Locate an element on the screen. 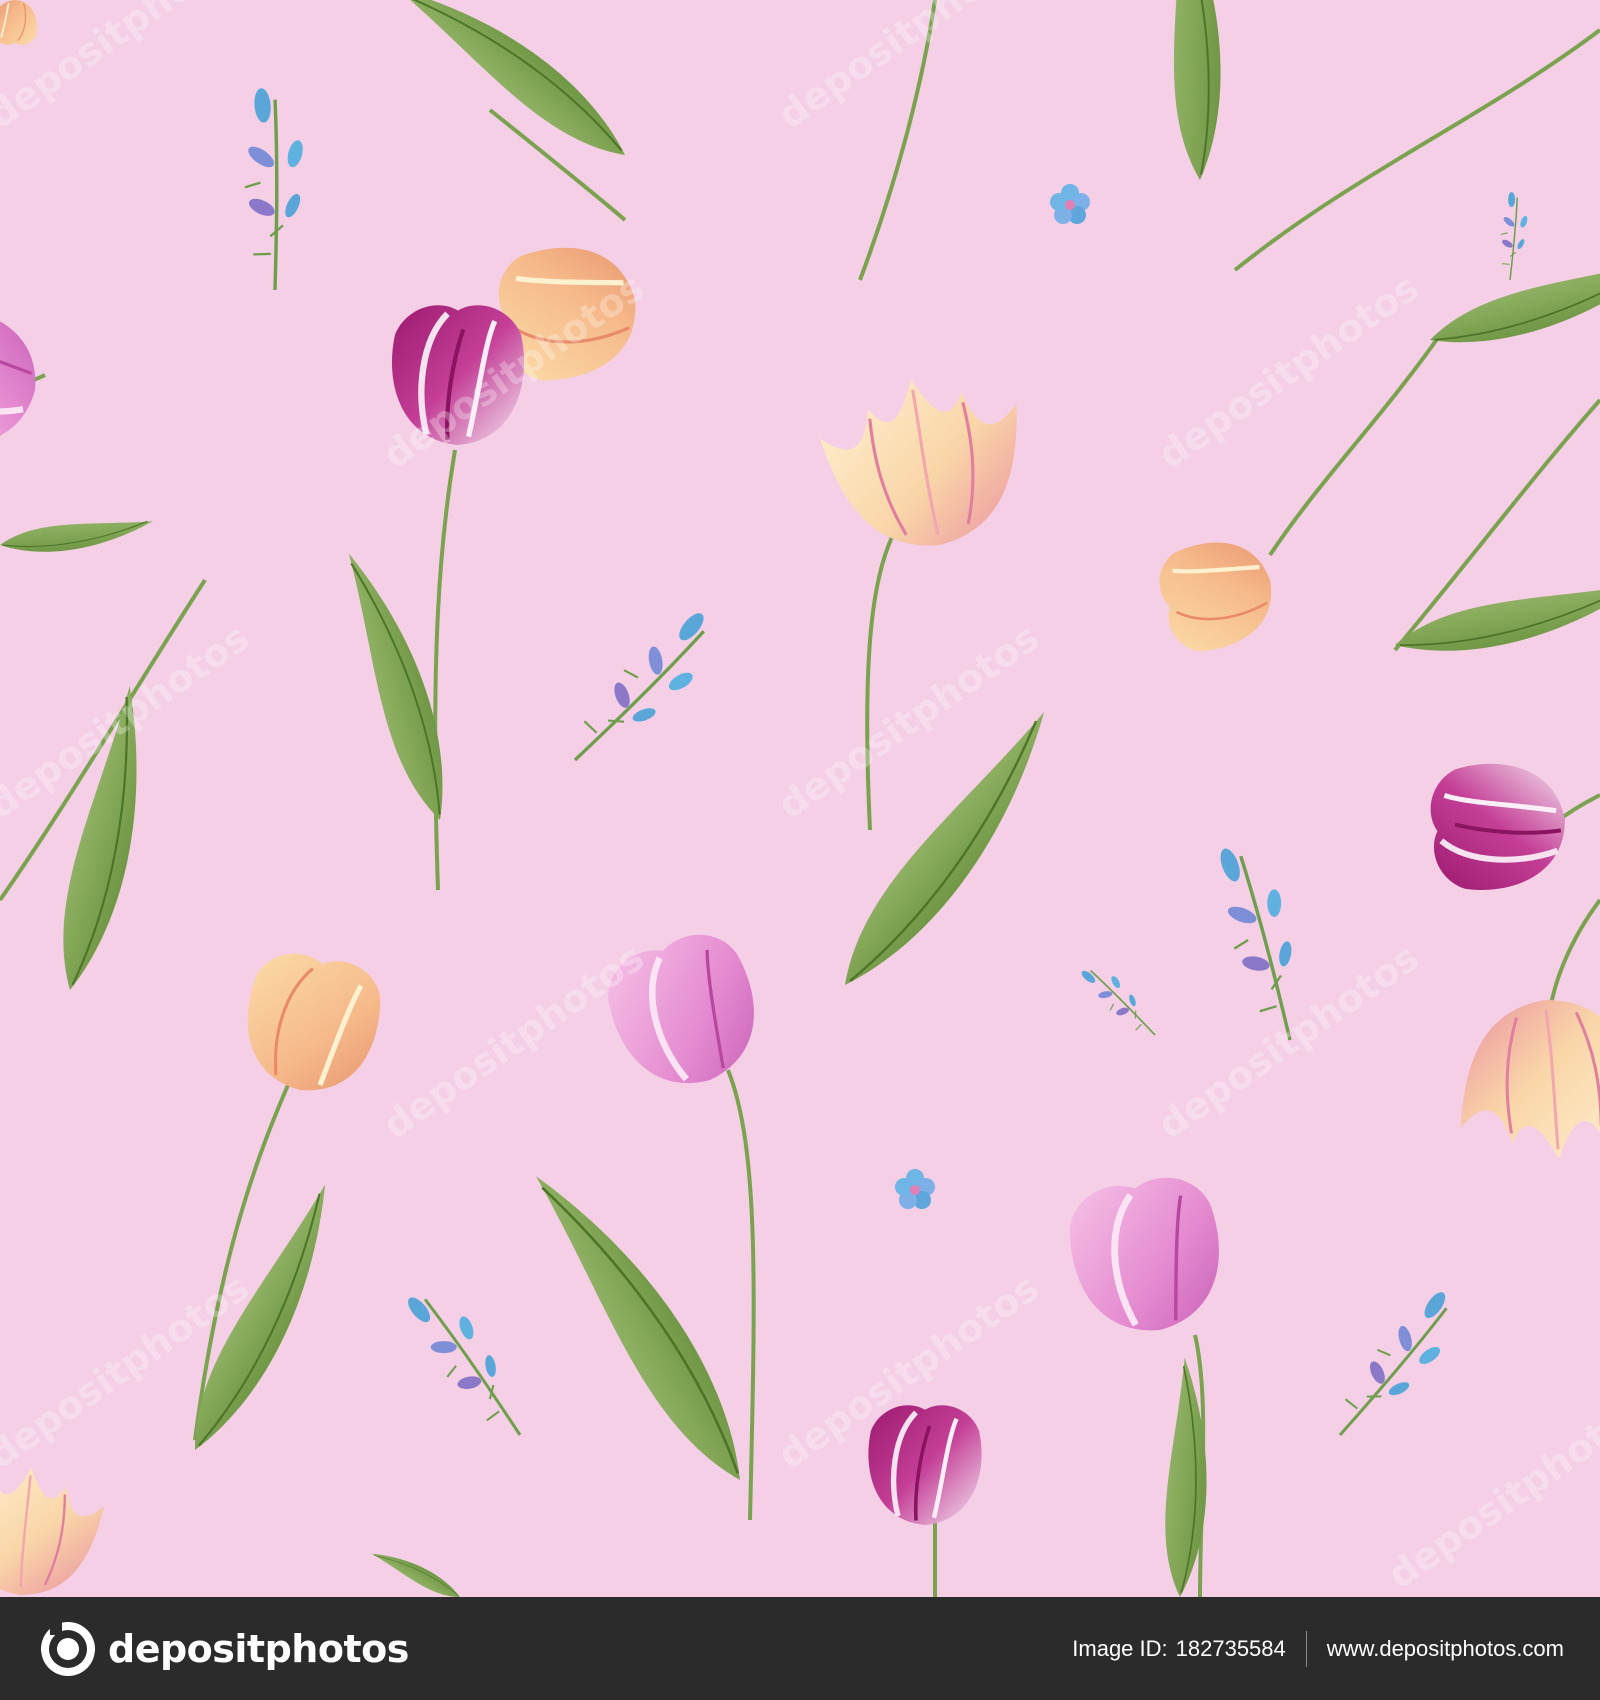 Image resolution: width=1600 pixels, height=1700 pixels. footer-divider is located at coordinates (1306, 1648).